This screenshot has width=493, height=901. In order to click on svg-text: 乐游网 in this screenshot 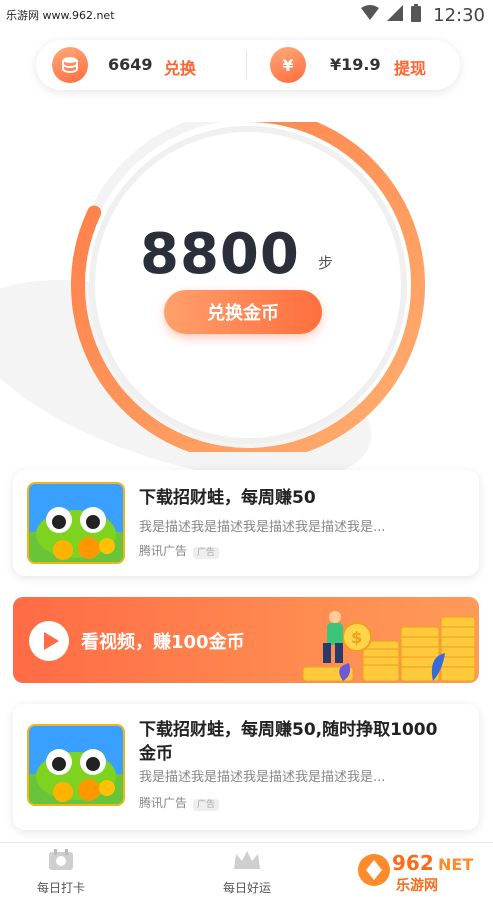, I will do `click(417, 885)`.